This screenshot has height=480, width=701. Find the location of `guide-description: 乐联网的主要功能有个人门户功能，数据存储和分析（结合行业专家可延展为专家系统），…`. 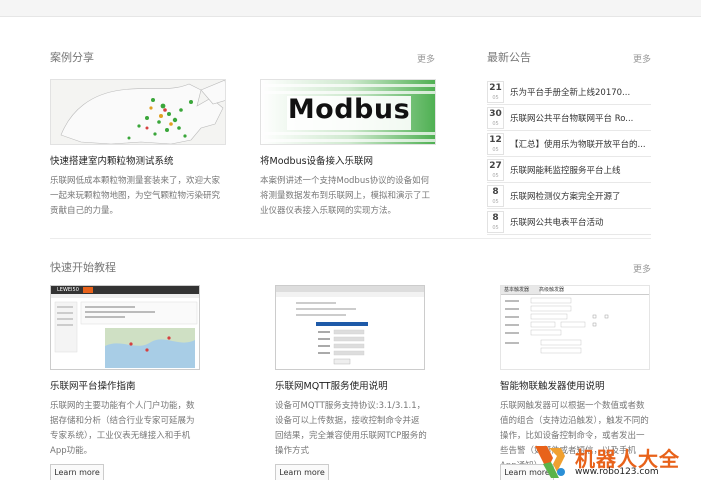

guide-description: 乐联网的主要功能有个人门户功能，数据存储和分析（结合行业专家可延展为专家系统），… is located at coordinates (122, 428).